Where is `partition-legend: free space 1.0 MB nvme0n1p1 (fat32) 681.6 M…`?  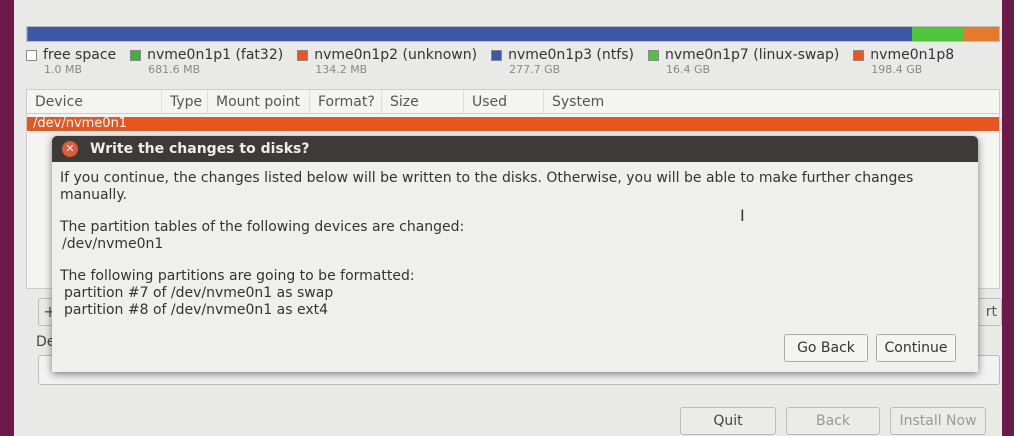 partition-legend: free space 1.0 MB nvme0n1p1 (fat32) 681.6 M… is located at coordinates (516, 61).